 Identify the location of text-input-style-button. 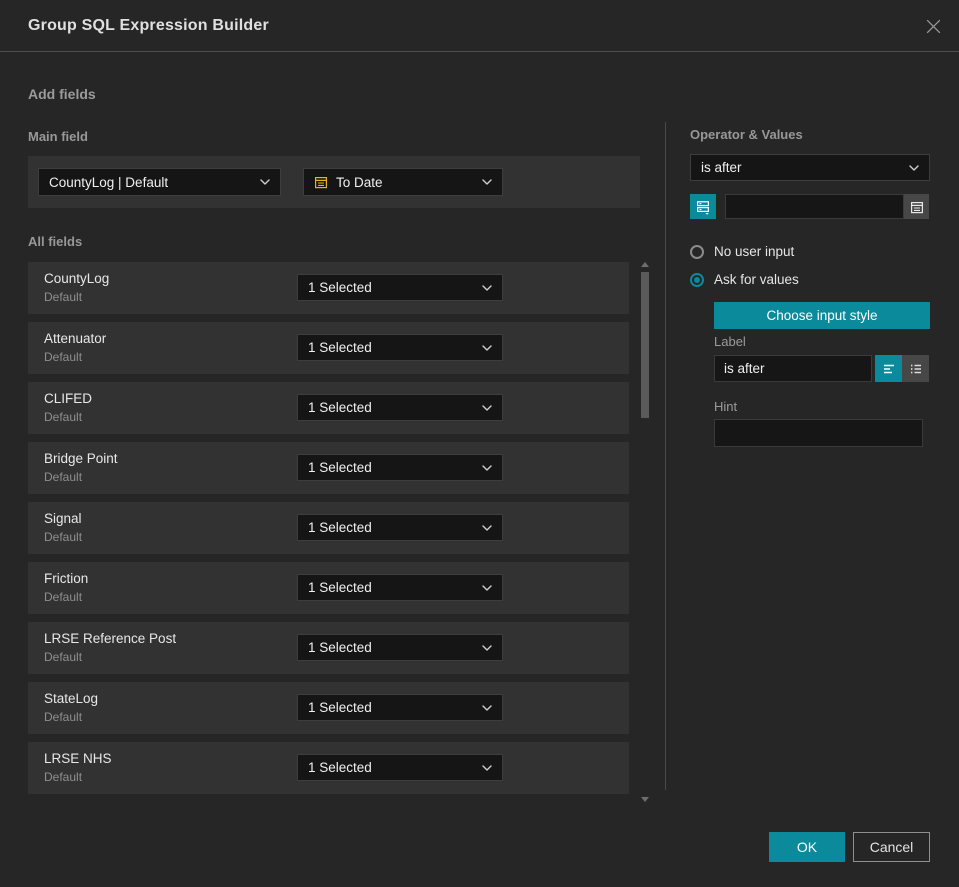
(888, 368).